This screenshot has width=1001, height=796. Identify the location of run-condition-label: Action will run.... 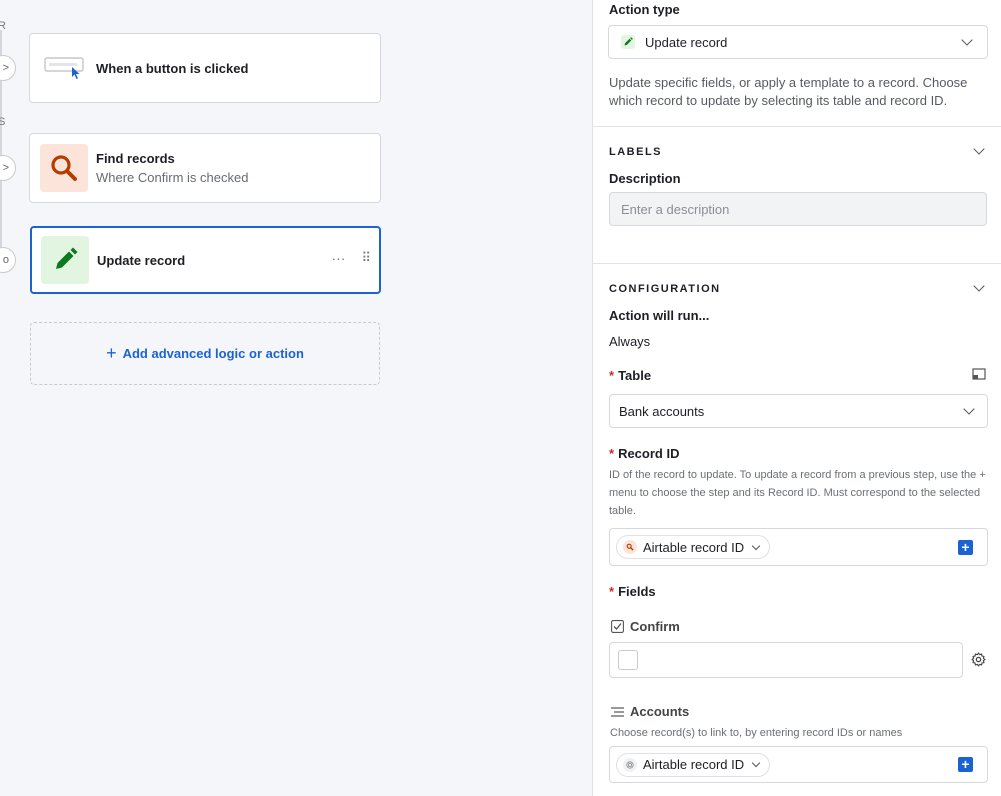
(659, 315).